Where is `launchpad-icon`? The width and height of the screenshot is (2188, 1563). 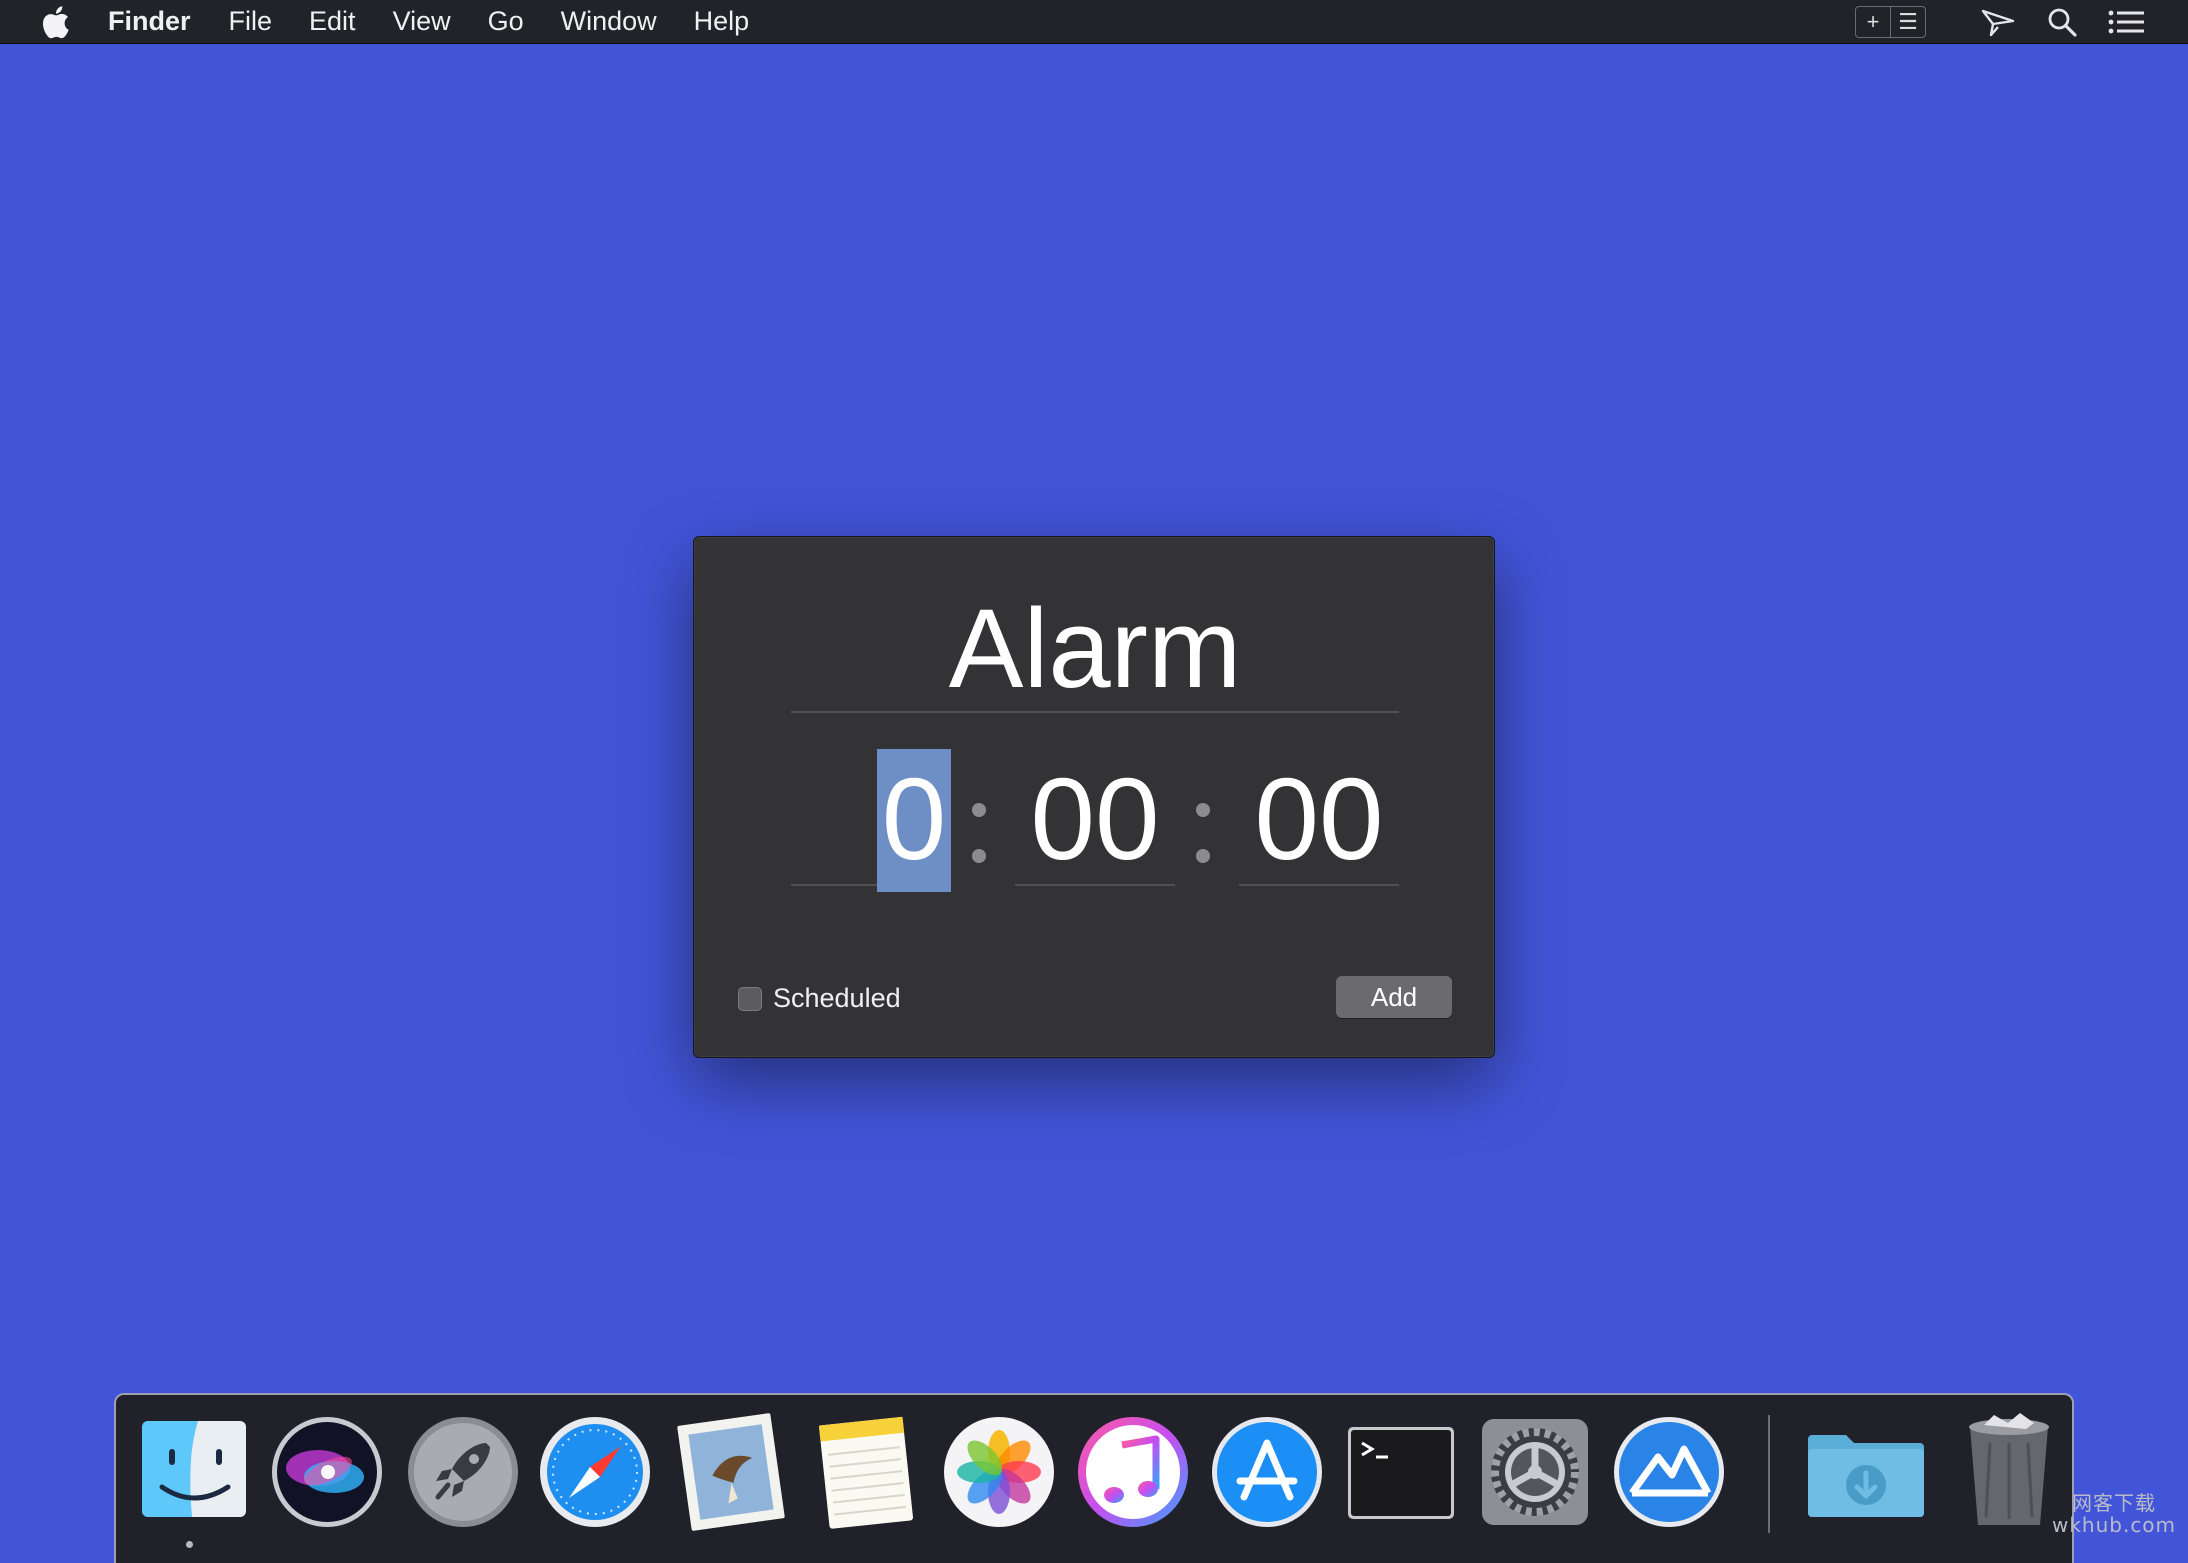 launchpad-icon is located at coordinates (463, 1472).